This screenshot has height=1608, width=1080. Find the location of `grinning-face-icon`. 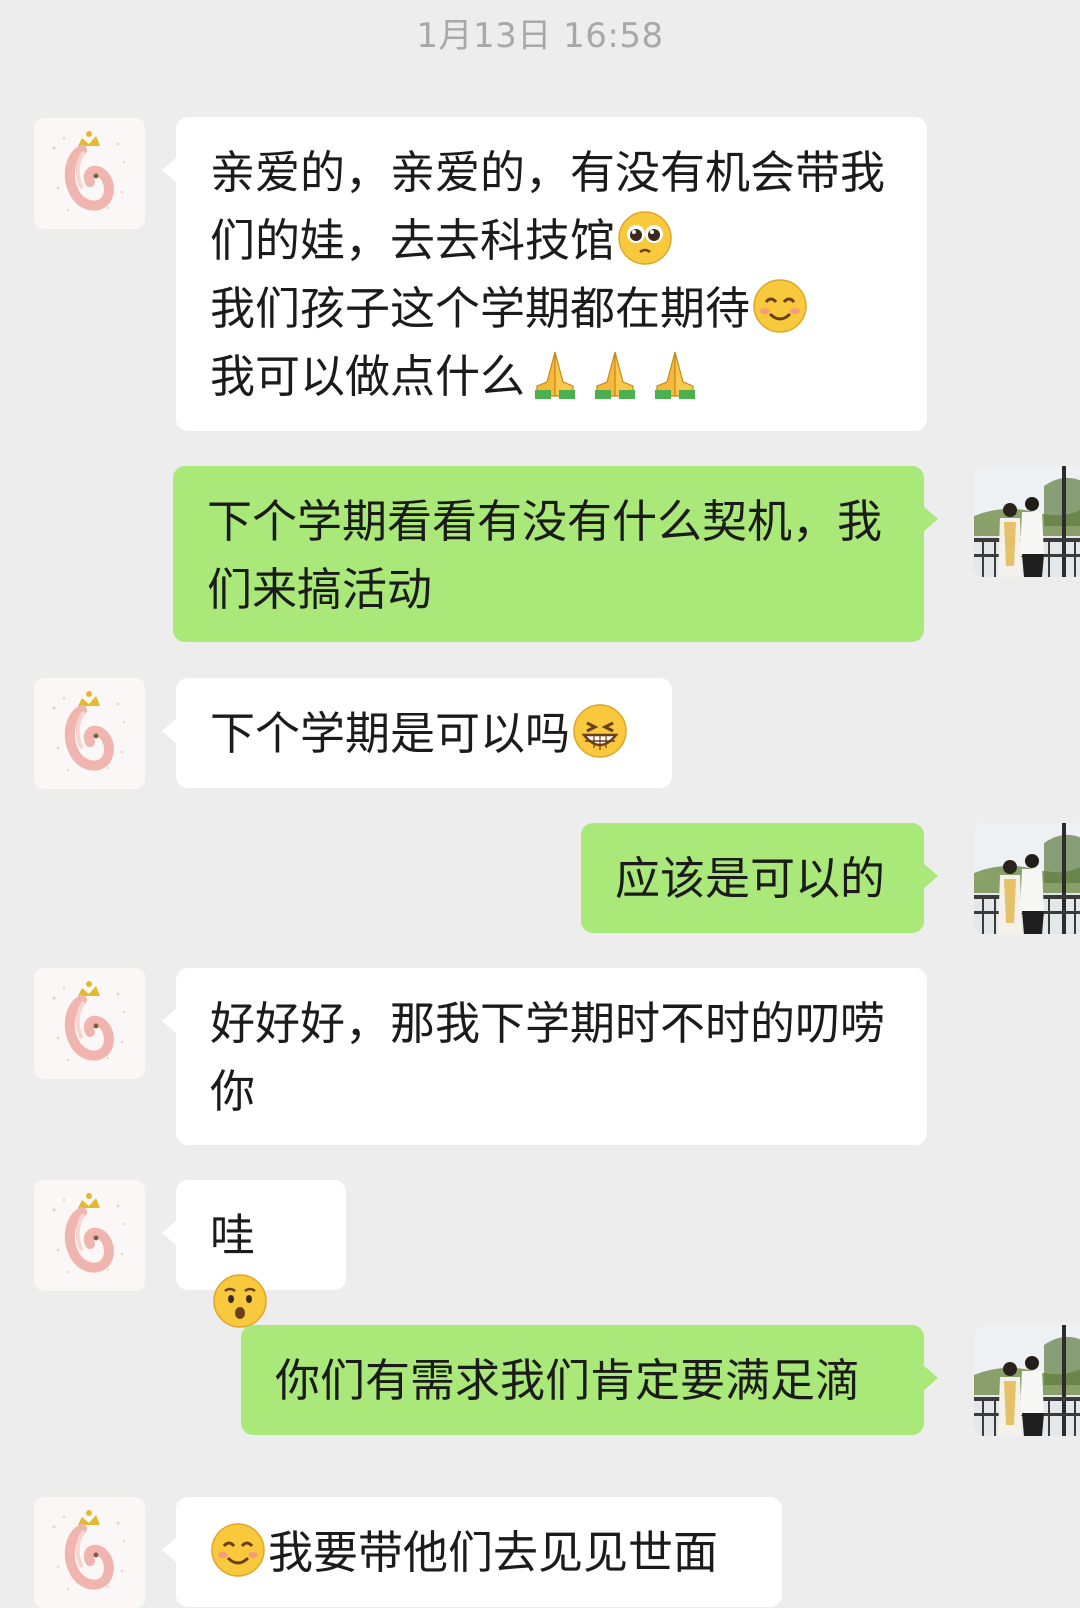

grinning-face-icon is located at coordinates (600, 731).